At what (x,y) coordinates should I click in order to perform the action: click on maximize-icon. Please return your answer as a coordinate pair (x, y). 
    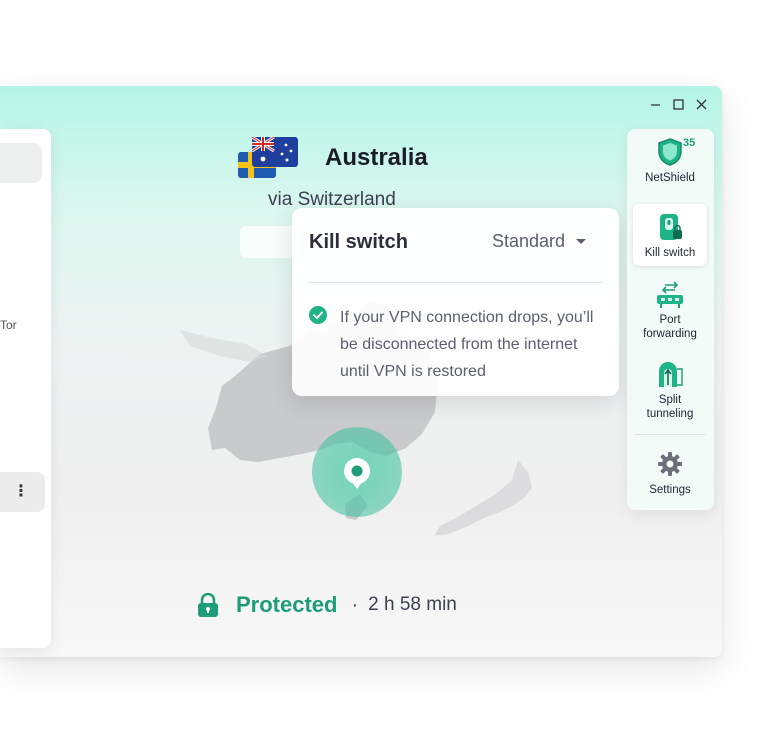
    Looking at the image, I should click on (678, 104).